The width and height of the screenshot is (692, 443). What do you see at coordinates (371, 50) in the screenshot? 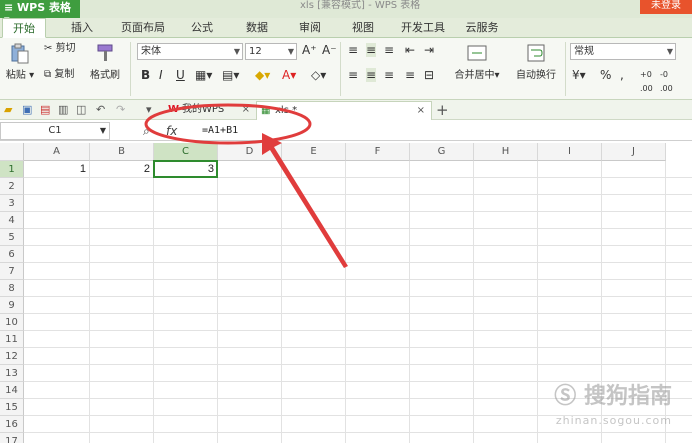
I see `align-middle-icon: ≡` at bounding box center [371, 50].